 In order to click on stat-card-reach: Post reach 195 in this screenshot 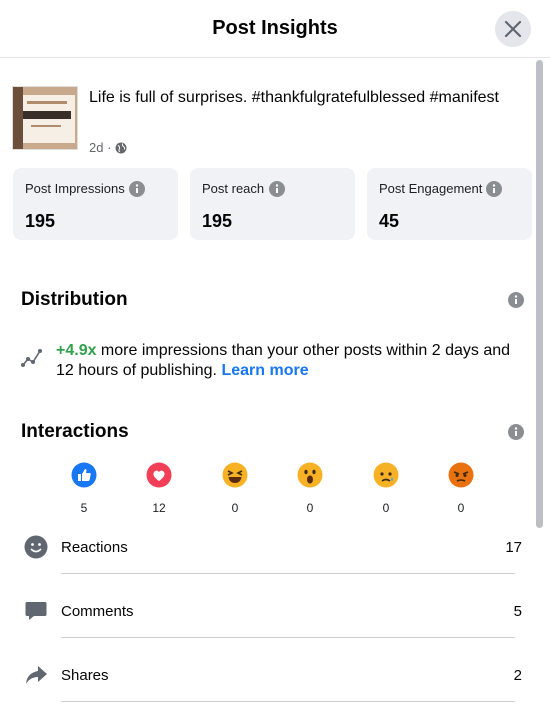, I will do `click(272, 204)`.